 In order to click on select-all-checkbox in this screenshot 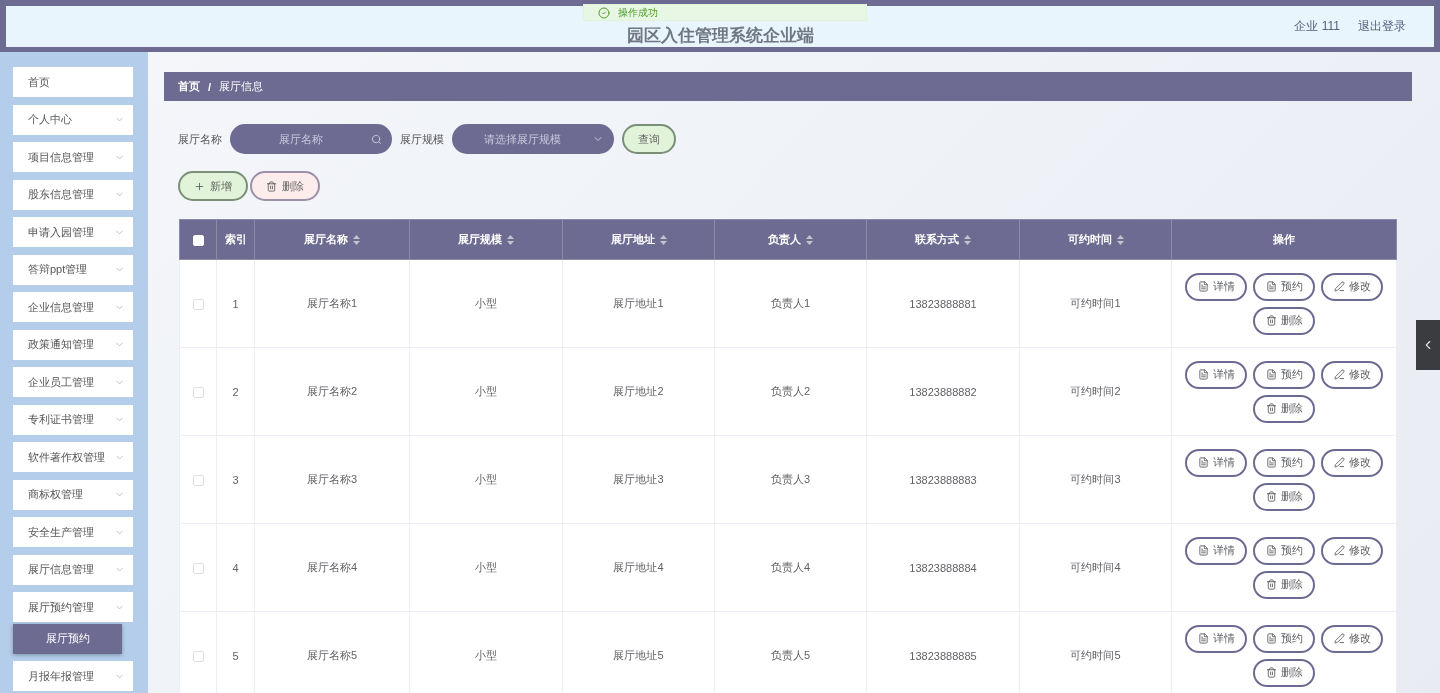, I will do `click(198, 240)`.